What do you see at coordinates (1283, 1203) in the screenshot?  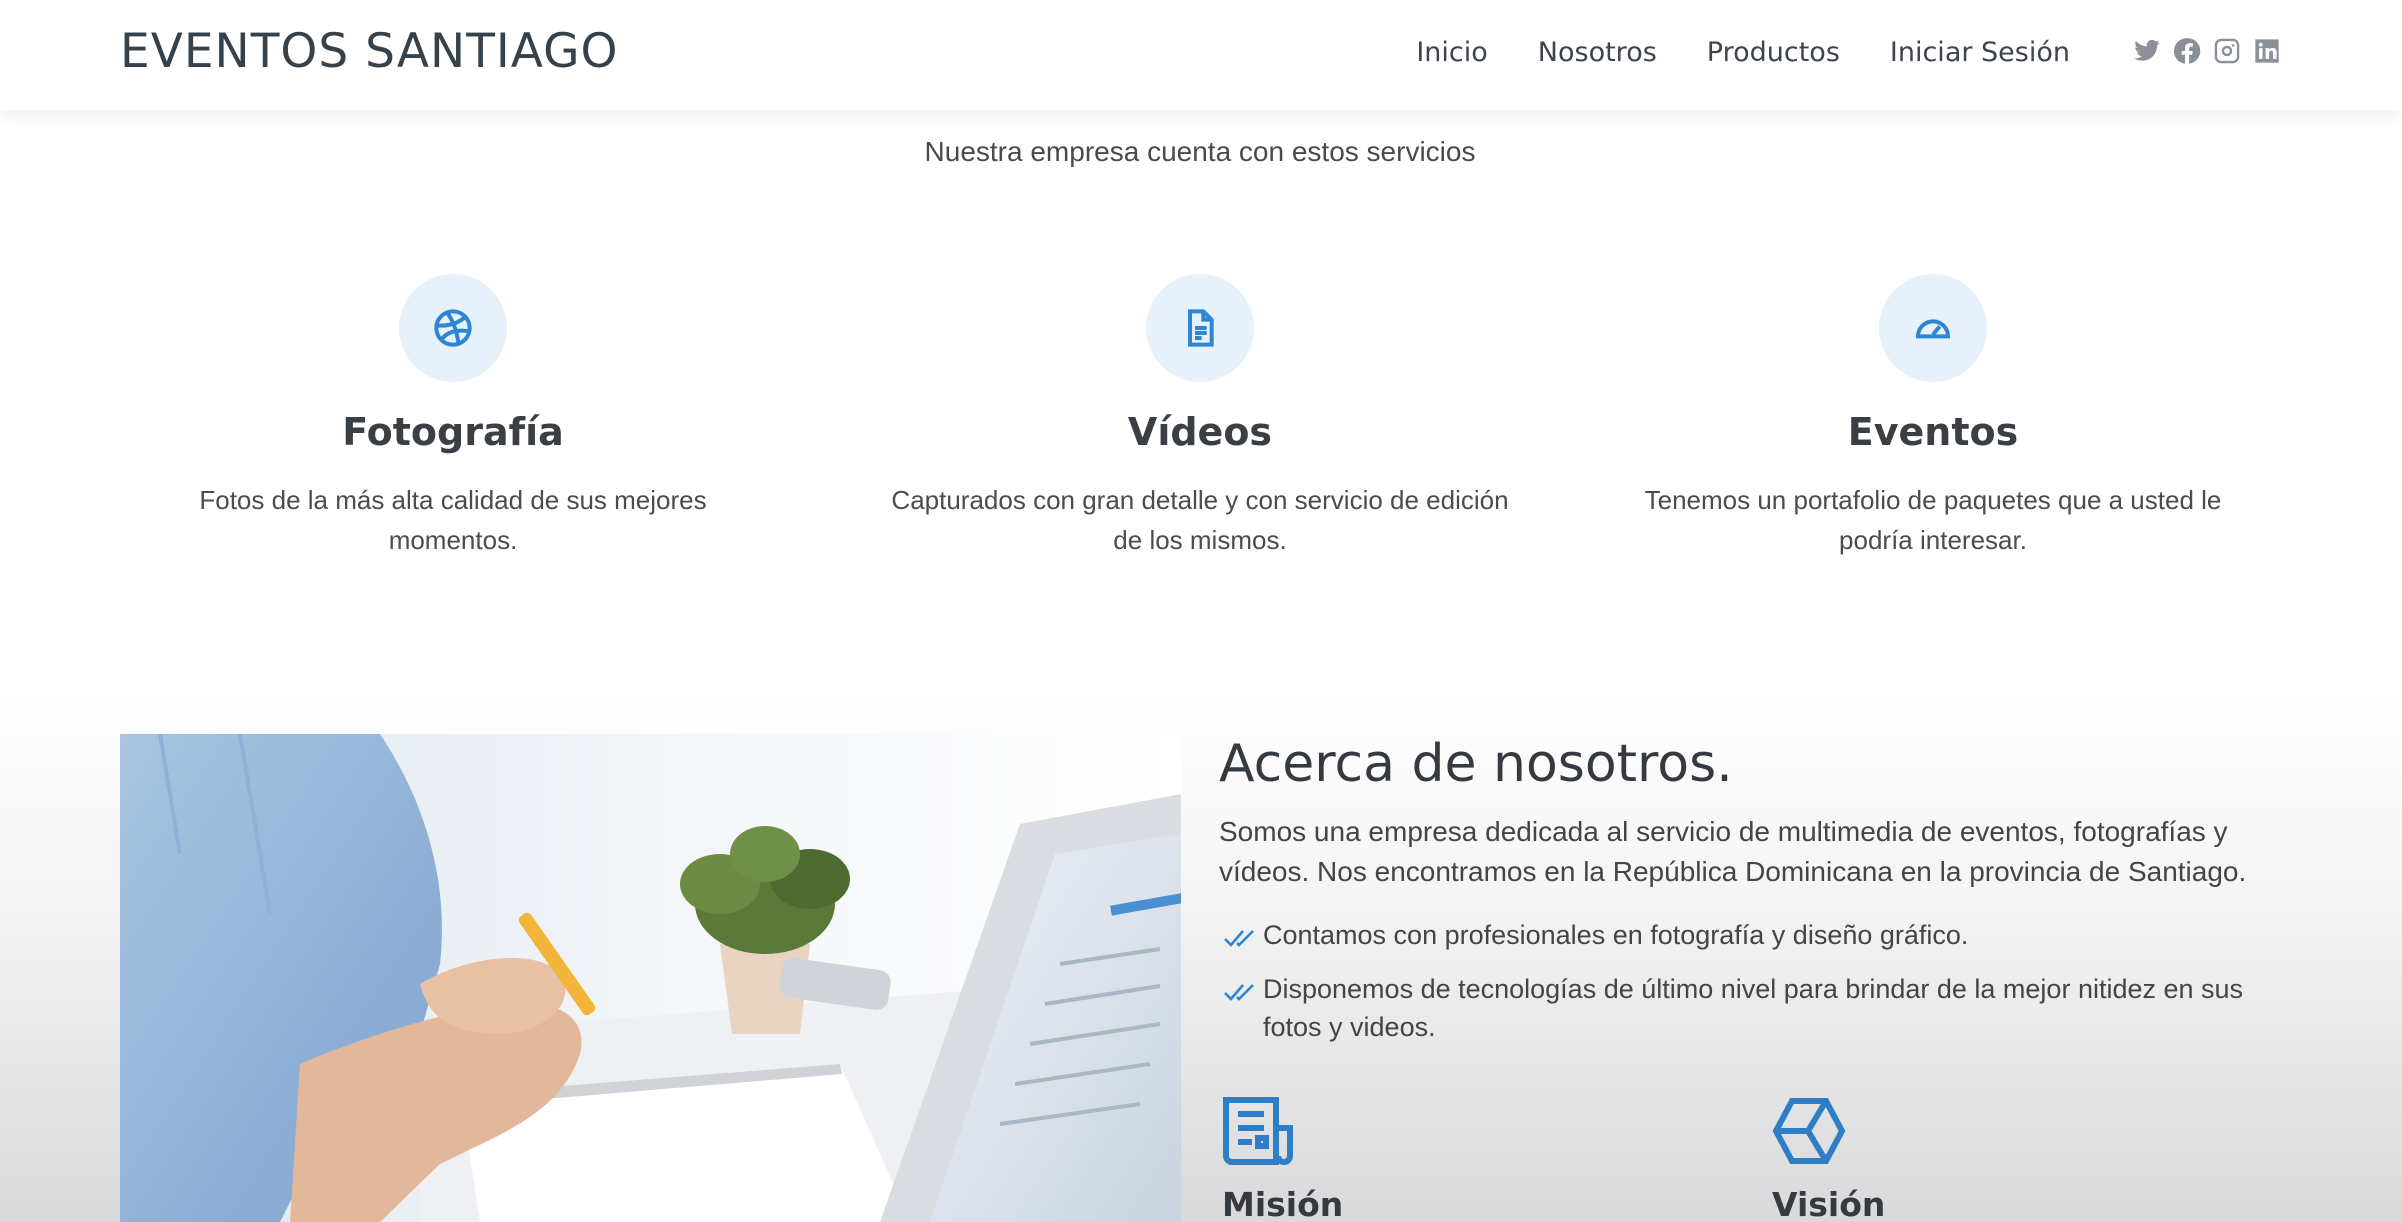 I see `mission-title: Misión` at bounding box center [1283, 1203].